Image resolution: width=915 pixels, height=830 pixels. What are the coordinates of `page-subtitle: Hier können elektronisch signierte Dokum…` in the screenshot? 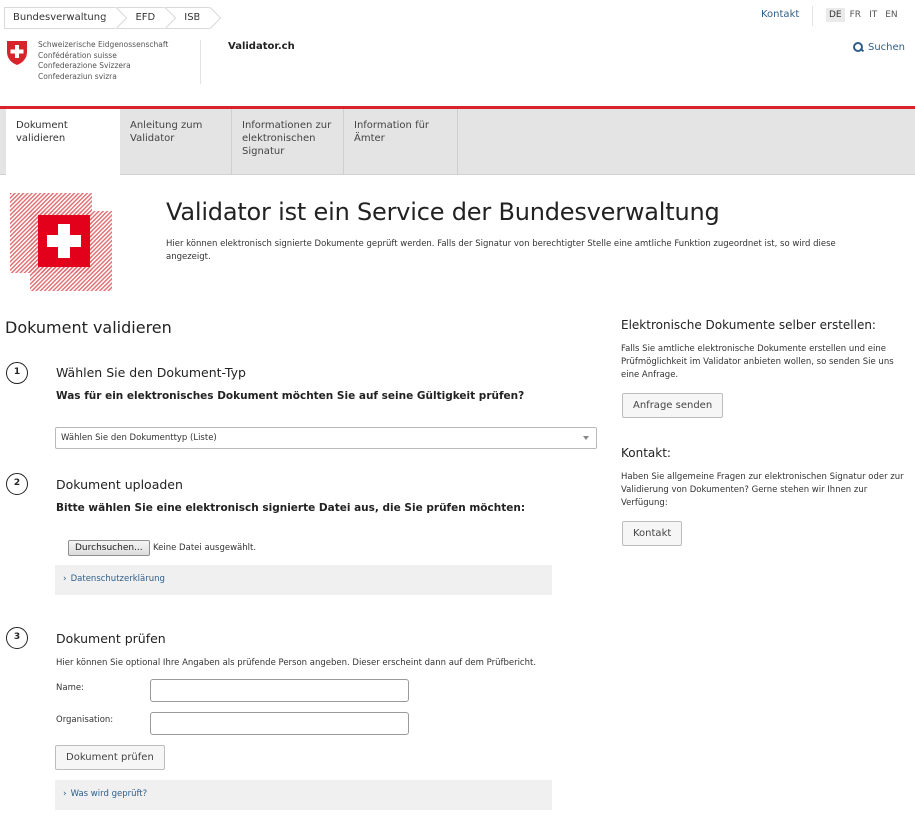 It's located at (501, 250).